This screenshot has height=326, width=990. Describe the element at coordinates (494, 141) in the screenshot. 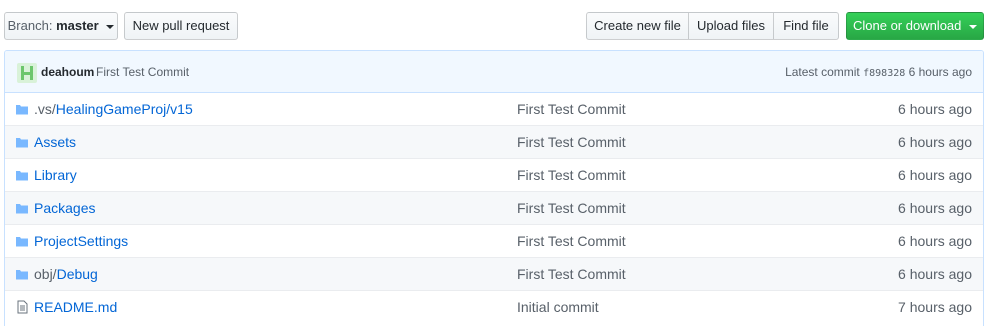

I see `file-row: Assets First Test Commit 6 hours ago` at that location.